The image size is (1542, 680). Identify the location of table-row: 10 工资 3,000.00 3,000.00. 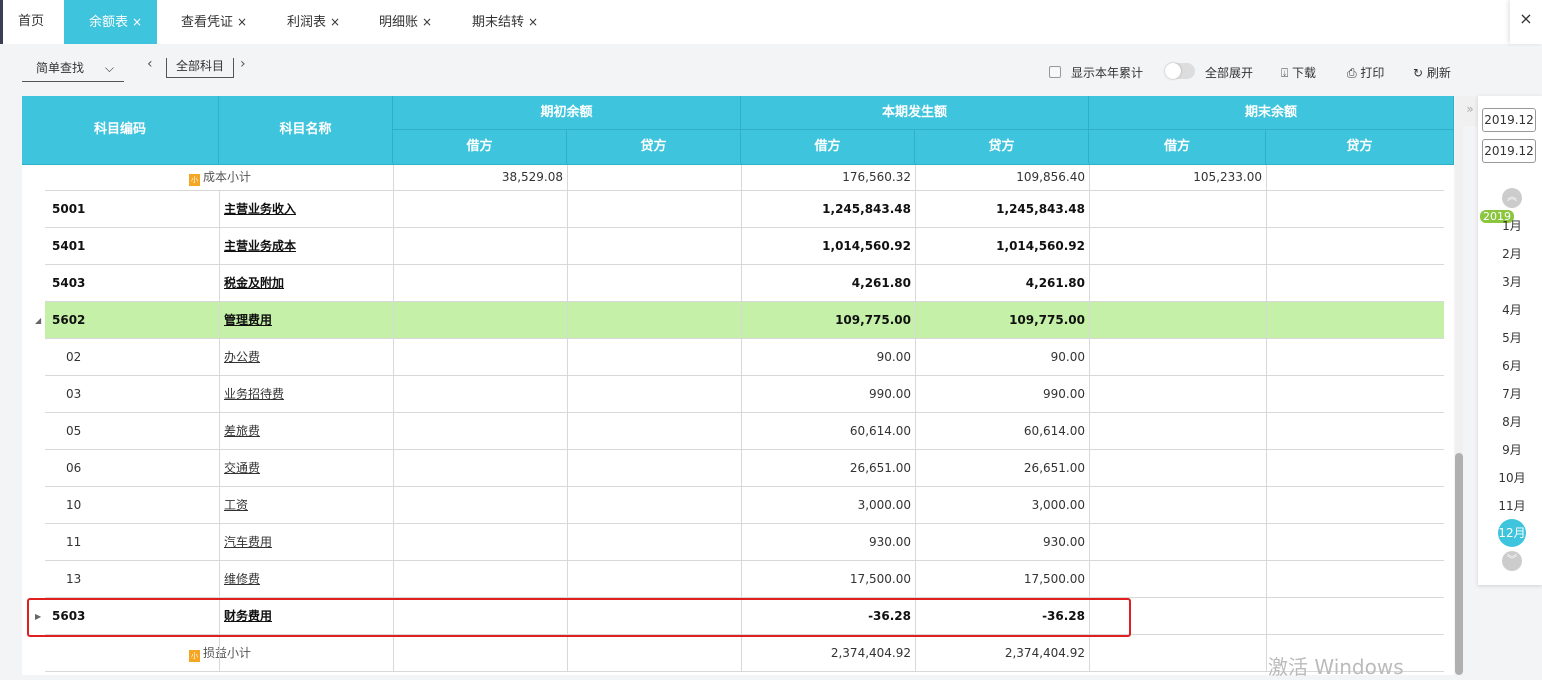
(744, 505).